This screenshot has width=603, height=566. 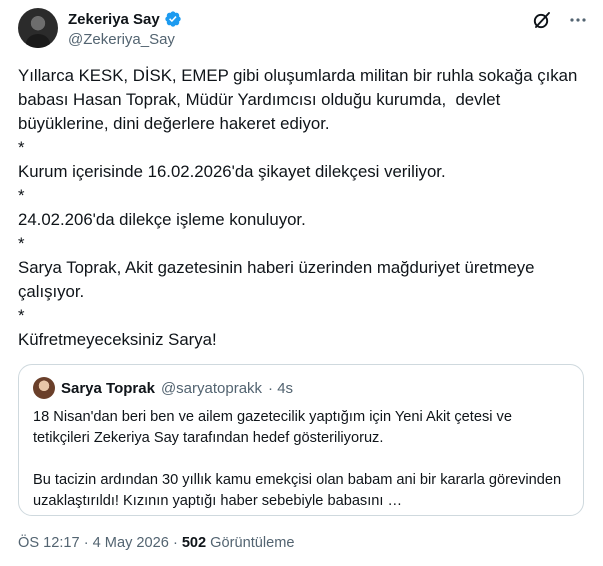 What do you see at coordinates (303, 30) in the screenshot?
I see `tweet-header: Zekeriya Say @Zekeriya_Say` at bounding box center [303, 30].